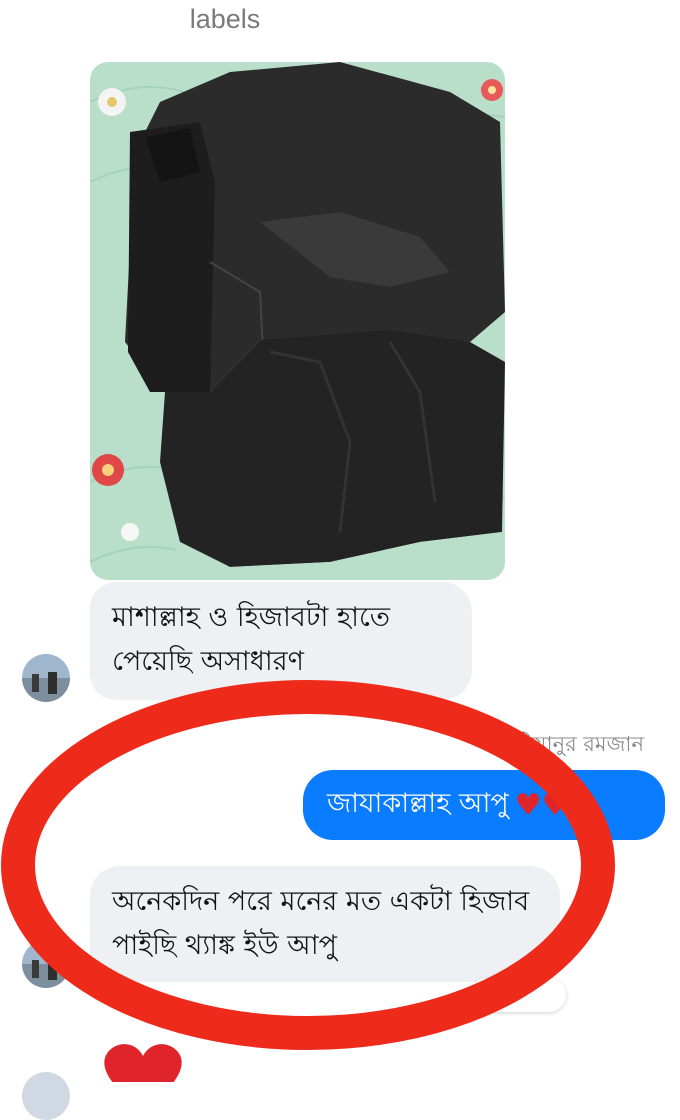  I want to click on heart-icon, so click(143, 1061).